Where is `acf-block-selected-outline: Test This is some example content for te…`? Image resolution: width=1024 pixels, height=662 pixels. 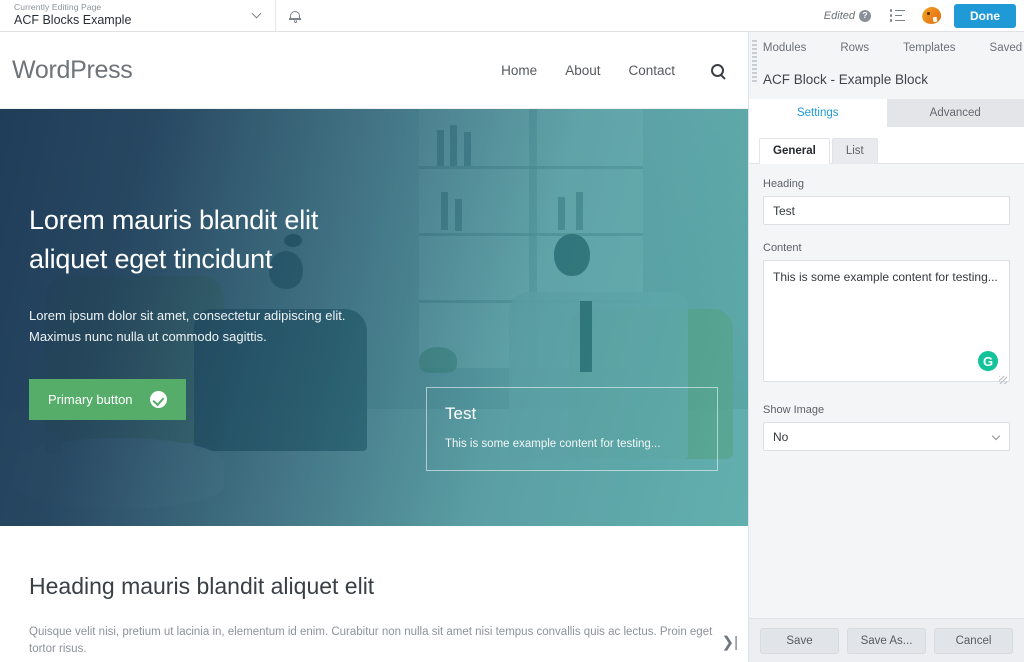 acf-block-selected-outline: Test This is some example content for te… is located at coordinates (572, 429).